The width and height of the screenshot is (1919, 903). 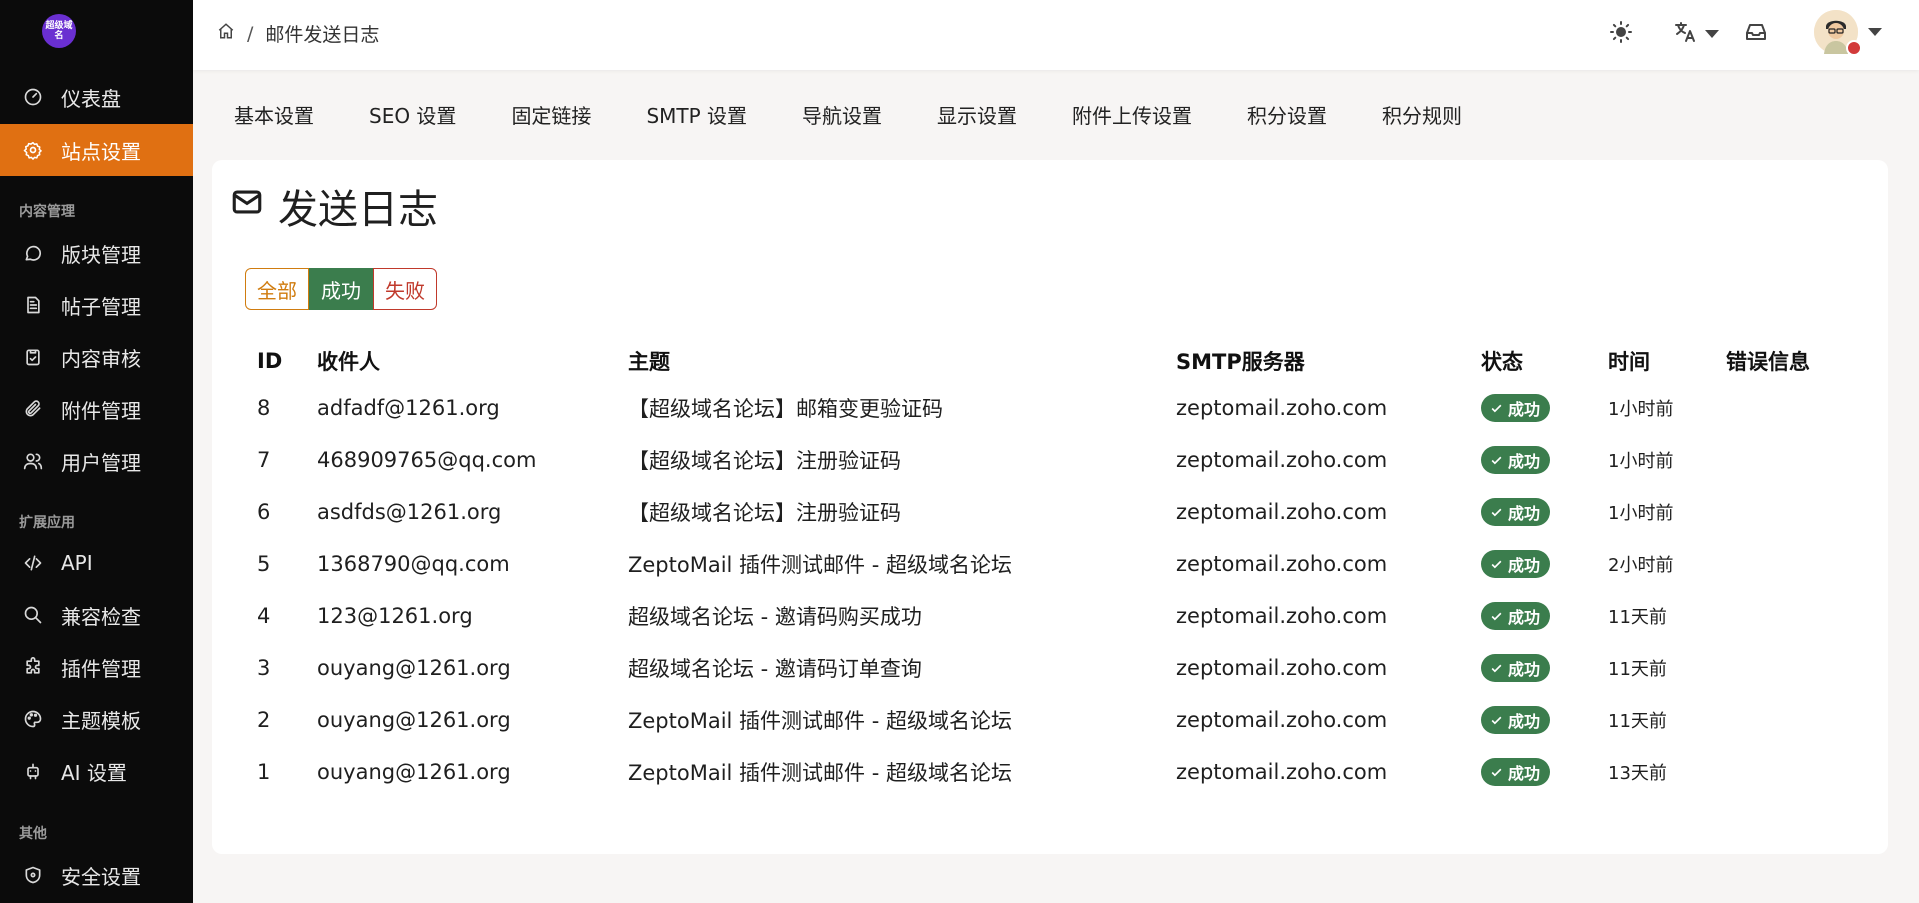 What do you see at coordinates (764, 513) in the screenshot?
I see `cell-subject: 【超级域名论坛】注册验证码` at bounding box center [764, 513].